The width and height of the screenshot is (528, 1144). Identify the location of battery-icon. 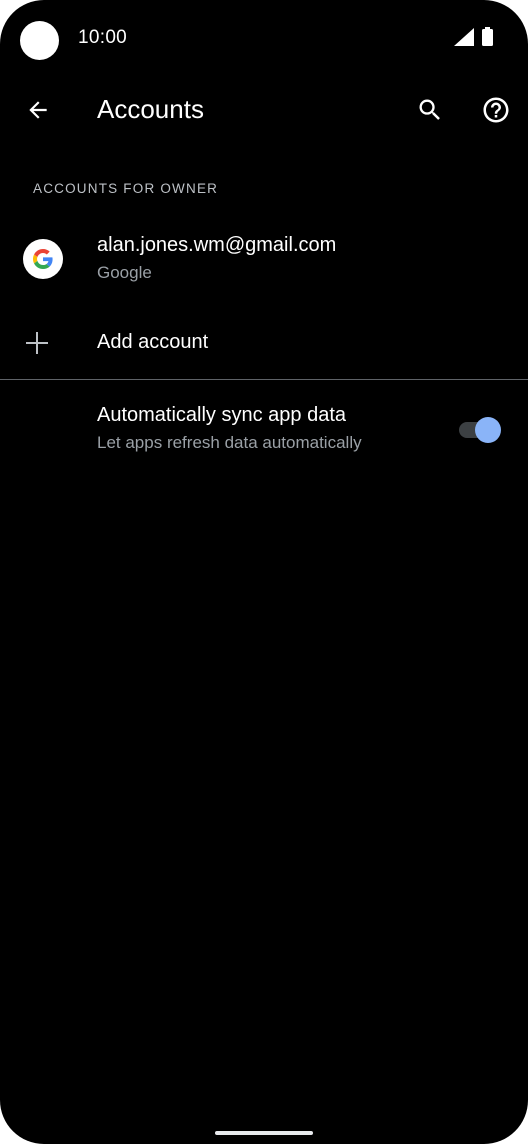
(487, 36).